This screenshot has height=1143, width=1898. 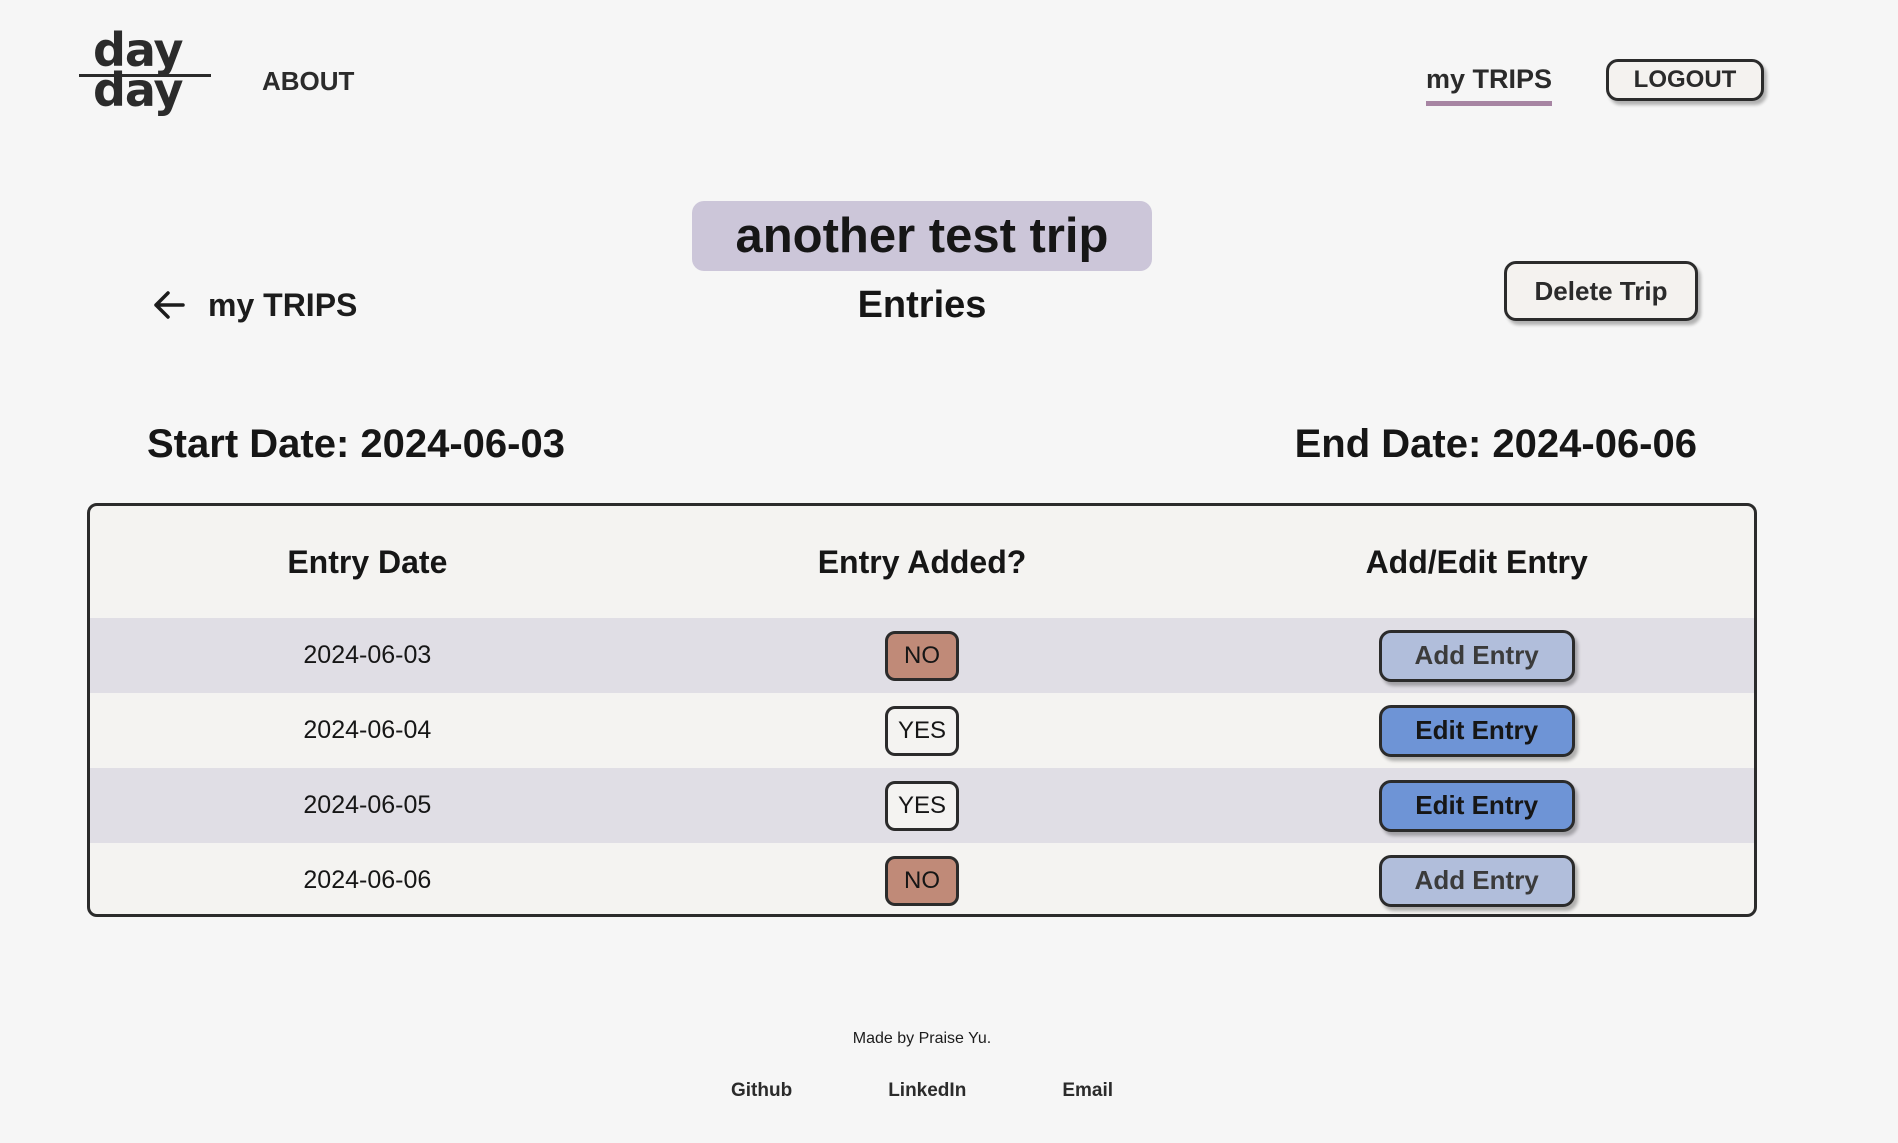 What do you see at coordinates (761, 1091) in the screenshot?
I see `footer-github-link: Github` at bounding box center [761, 1091].